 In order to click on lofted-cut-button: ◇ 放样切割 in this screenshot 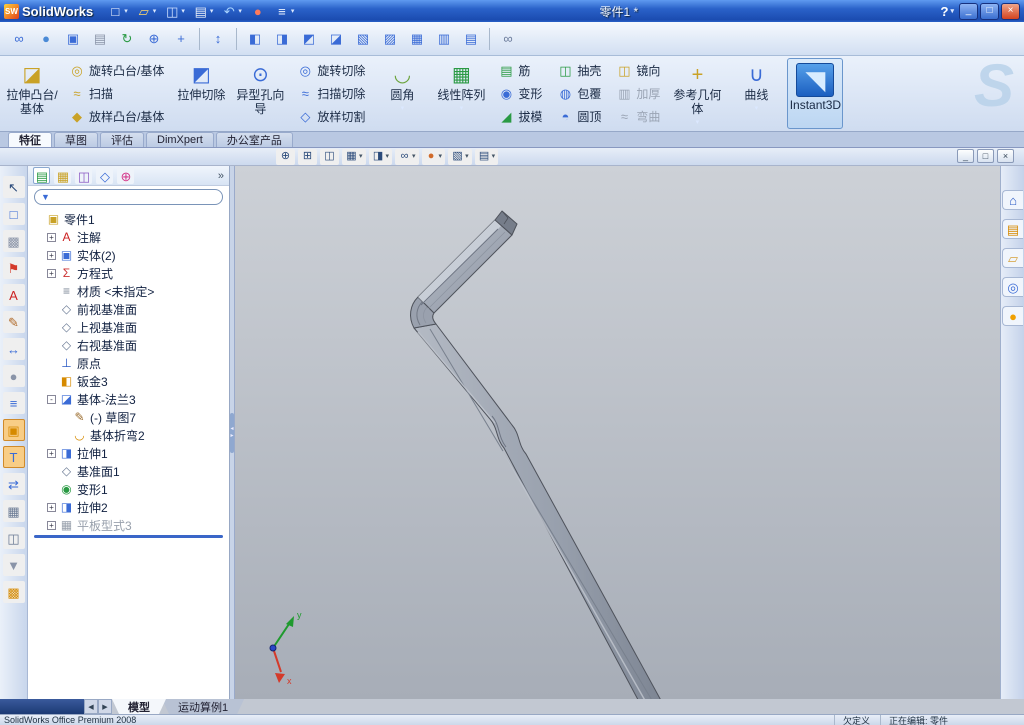, I will do `click(331, 117)`.